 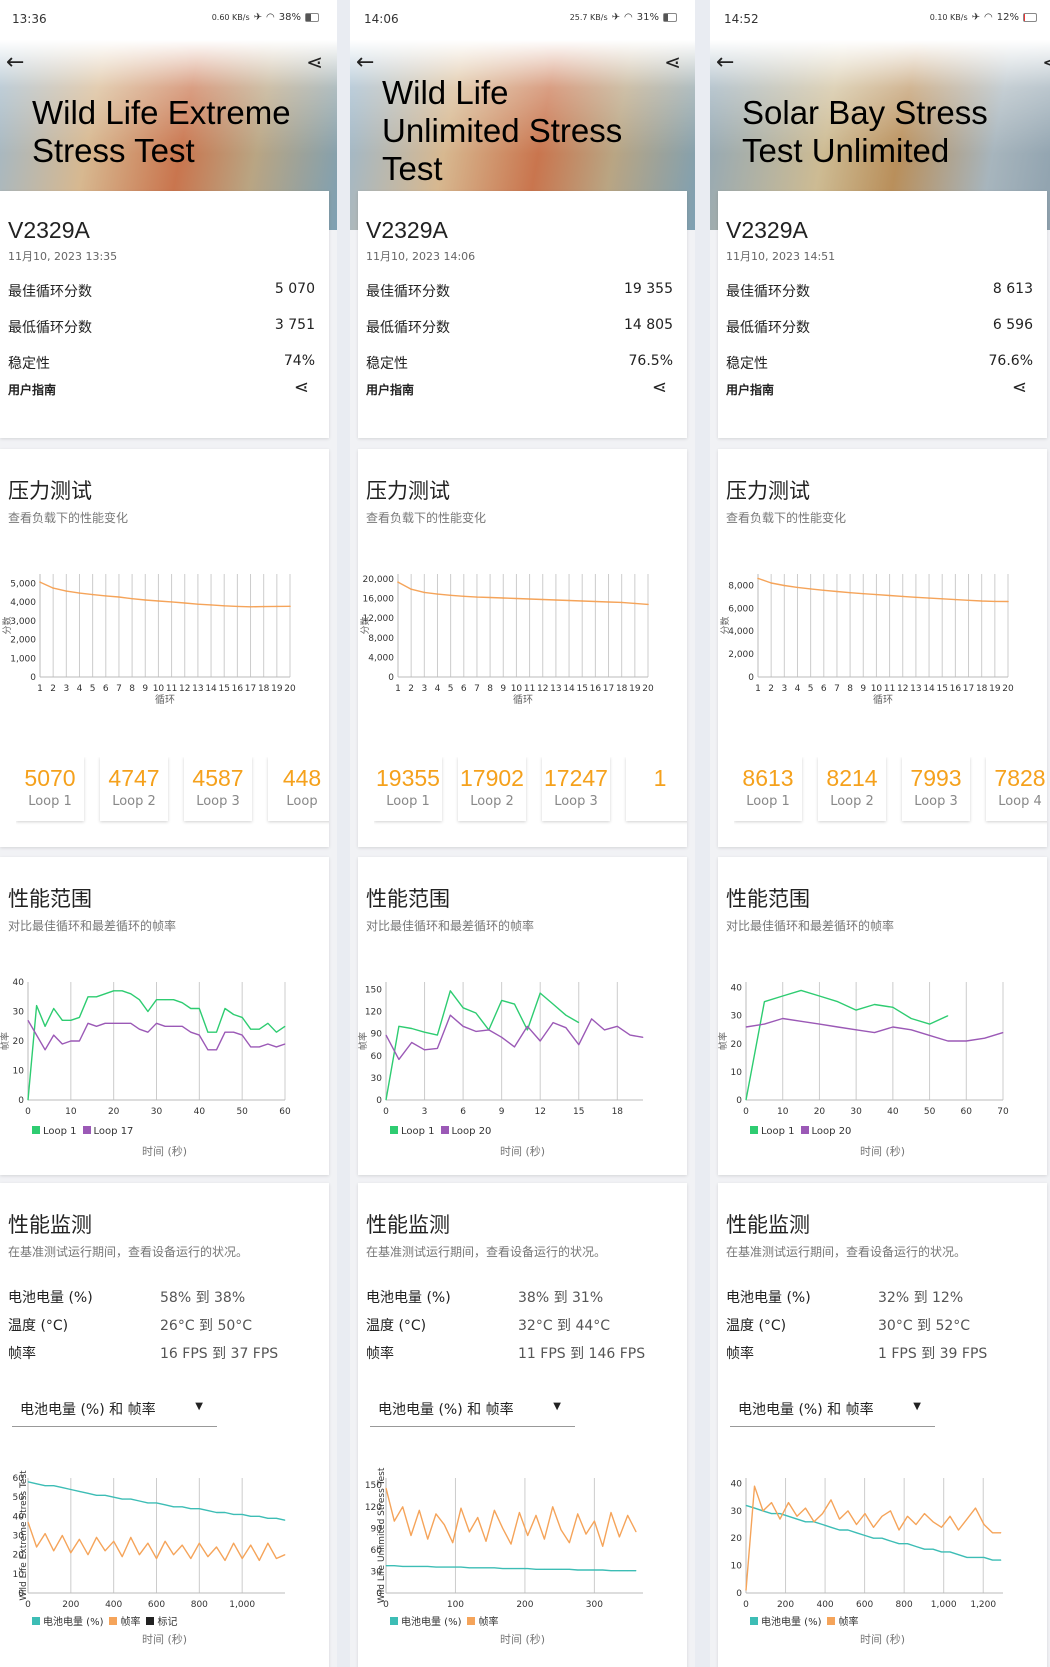 What do you see at coordinates (929, 689) in the screenshot?
I see `x-tick-label: 14` at bounding box center [929, 689].